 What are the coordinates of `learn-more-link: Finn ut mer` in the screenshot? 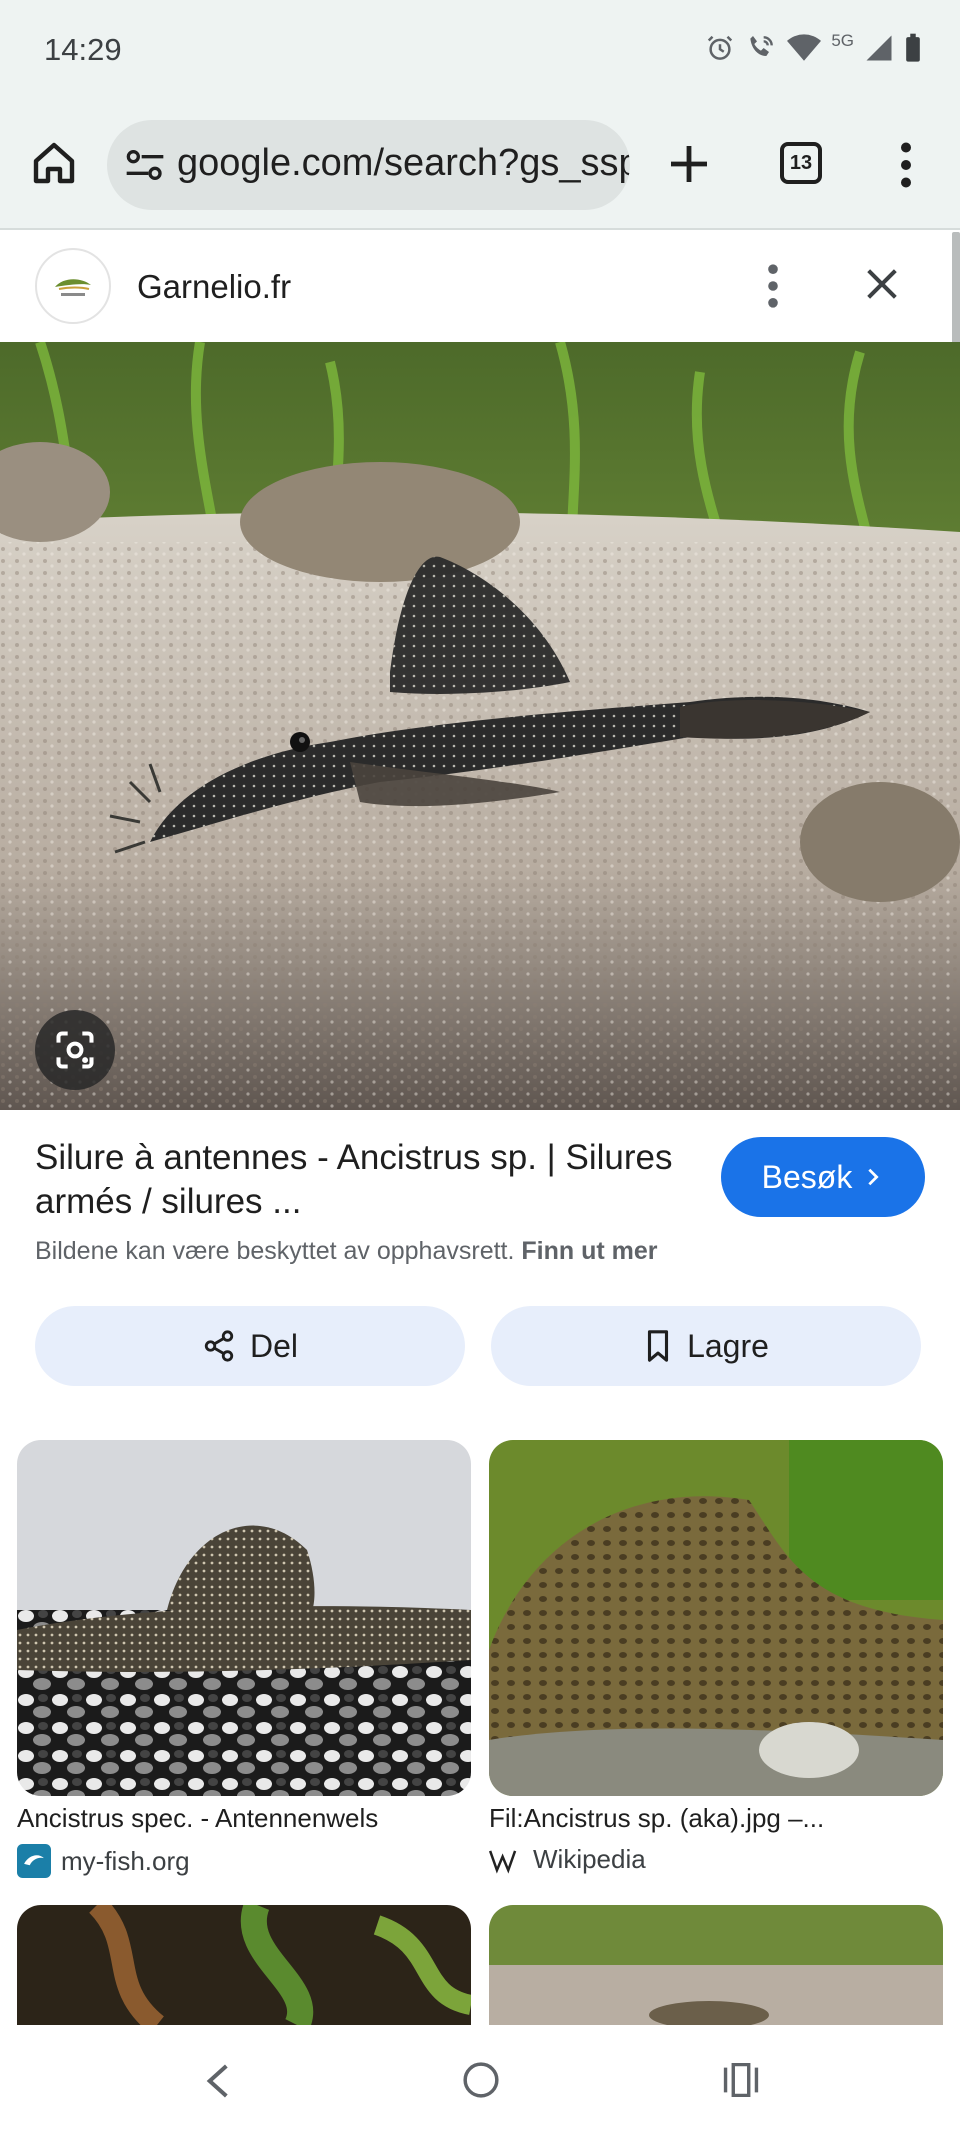 It's located at (589, 1251).